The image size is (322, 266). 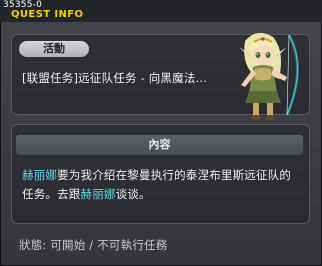 I want to click on elf-archer-npc-icon, so click(x=269, y=76).